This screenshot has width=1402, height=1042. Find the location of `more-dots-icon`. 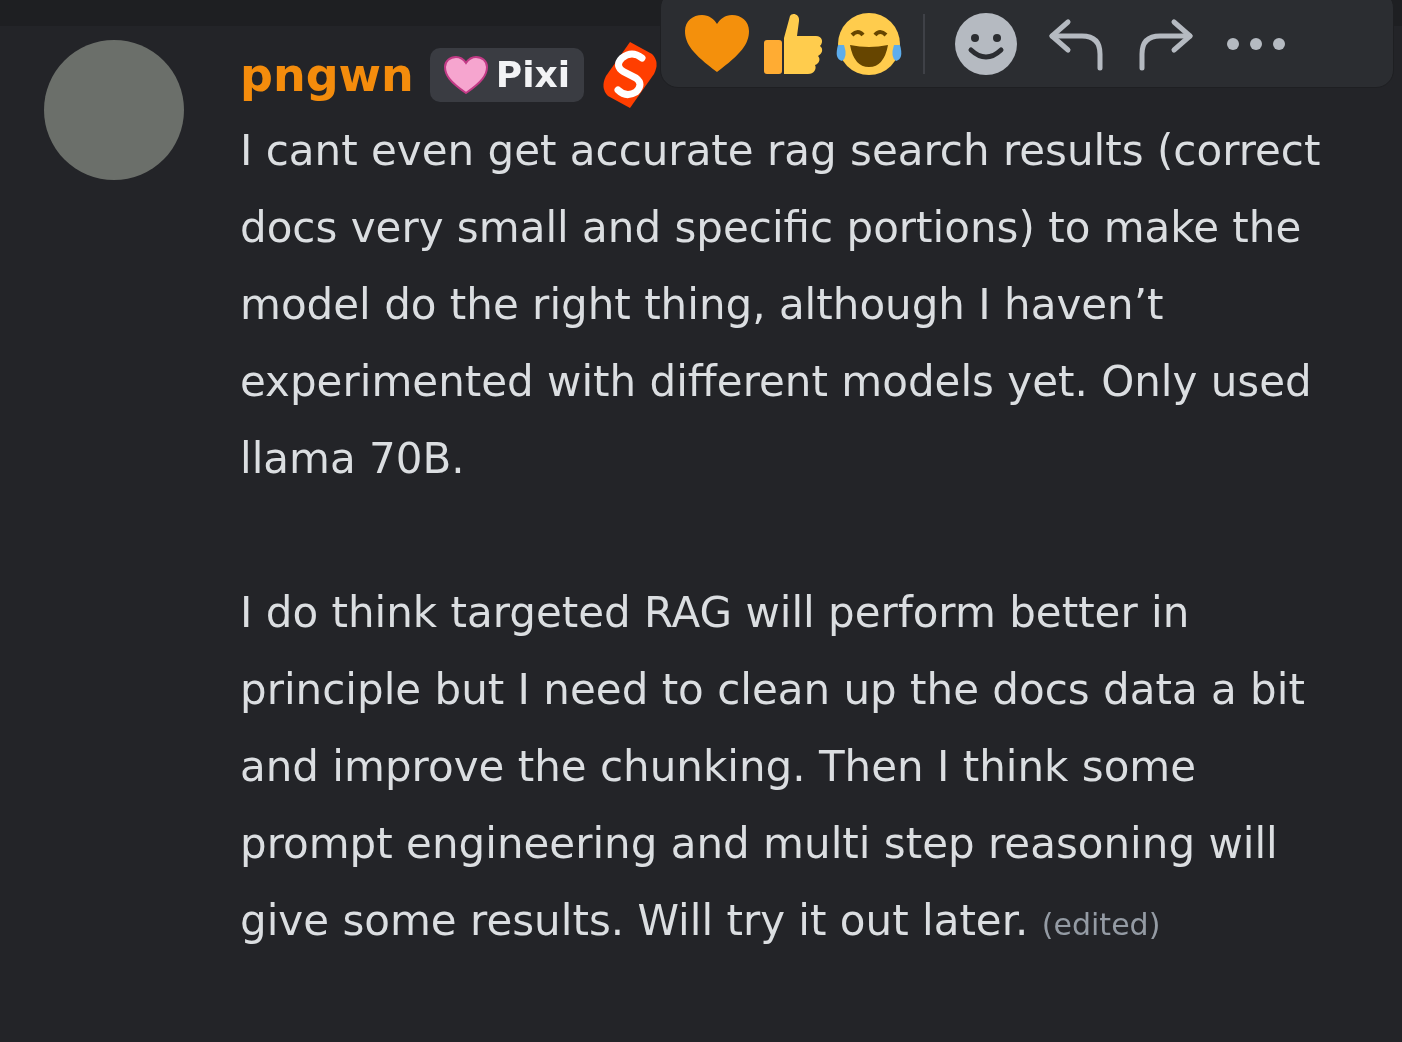

more-dots-icon is located at coordinates (1256, 44).